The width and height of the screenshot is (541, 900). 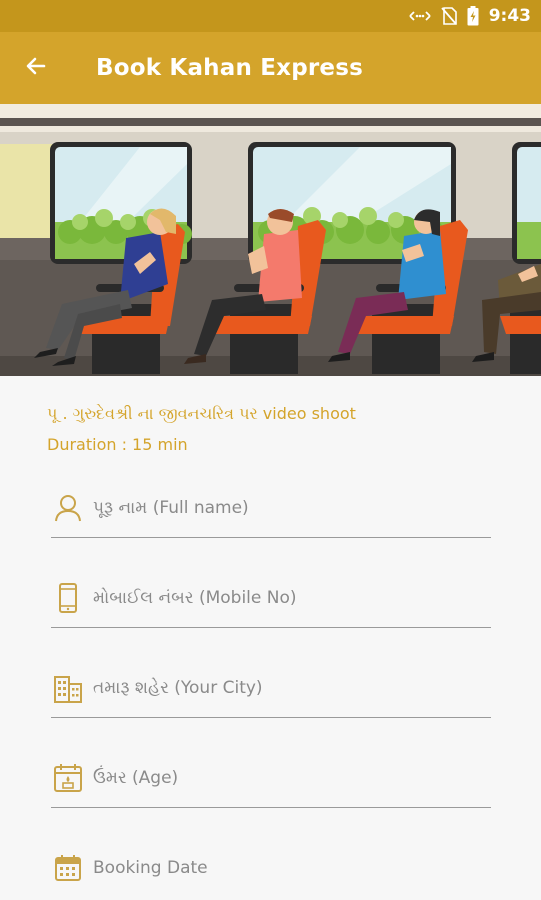 What do you see at coordinates (68, 508) in the screenshot?
I see `person-icon` at bounding box center [68, 508].